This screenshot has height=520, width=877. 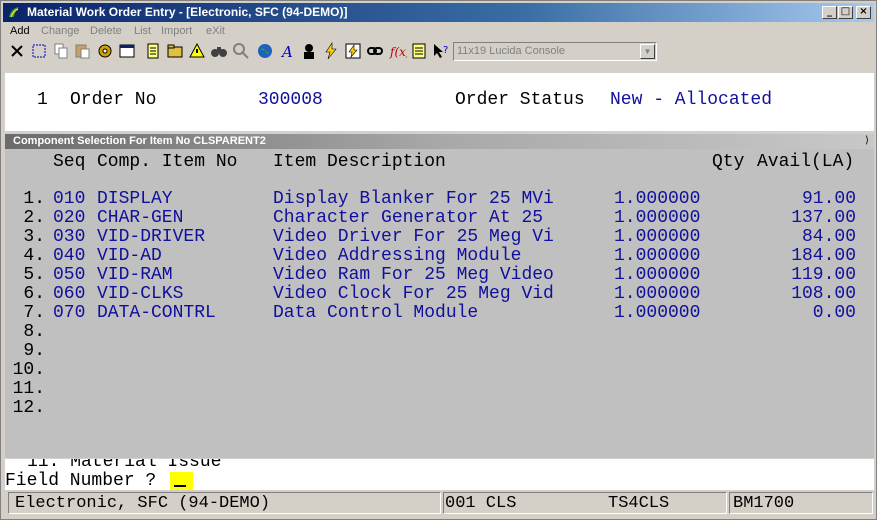 I want to click on row-number: 6., so click(x=34, y=294).